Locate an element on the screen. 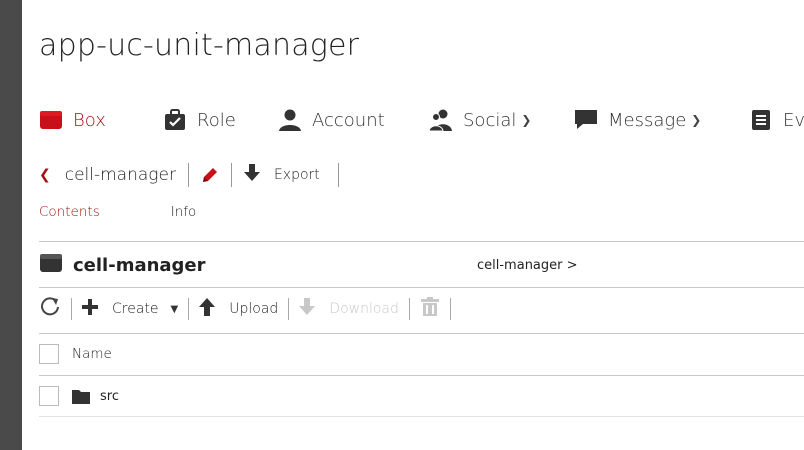 The width and height of the screenshot is (804, 450). upload-label: Upload is located at coordinates (254, 309).